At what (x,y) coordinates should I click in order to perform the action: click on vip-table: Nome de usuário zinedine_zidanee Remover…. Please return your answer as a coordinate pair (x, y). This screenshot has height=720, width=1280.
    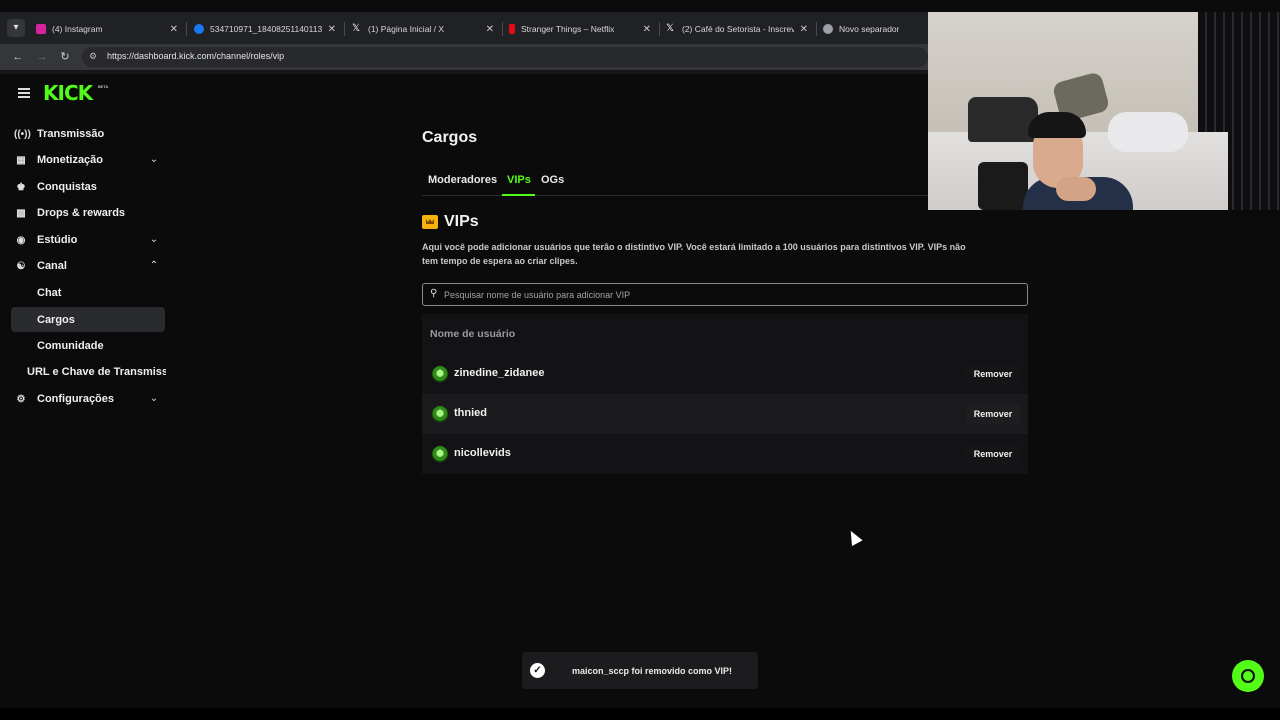
    Looking at the image, I should click on (725, 394).